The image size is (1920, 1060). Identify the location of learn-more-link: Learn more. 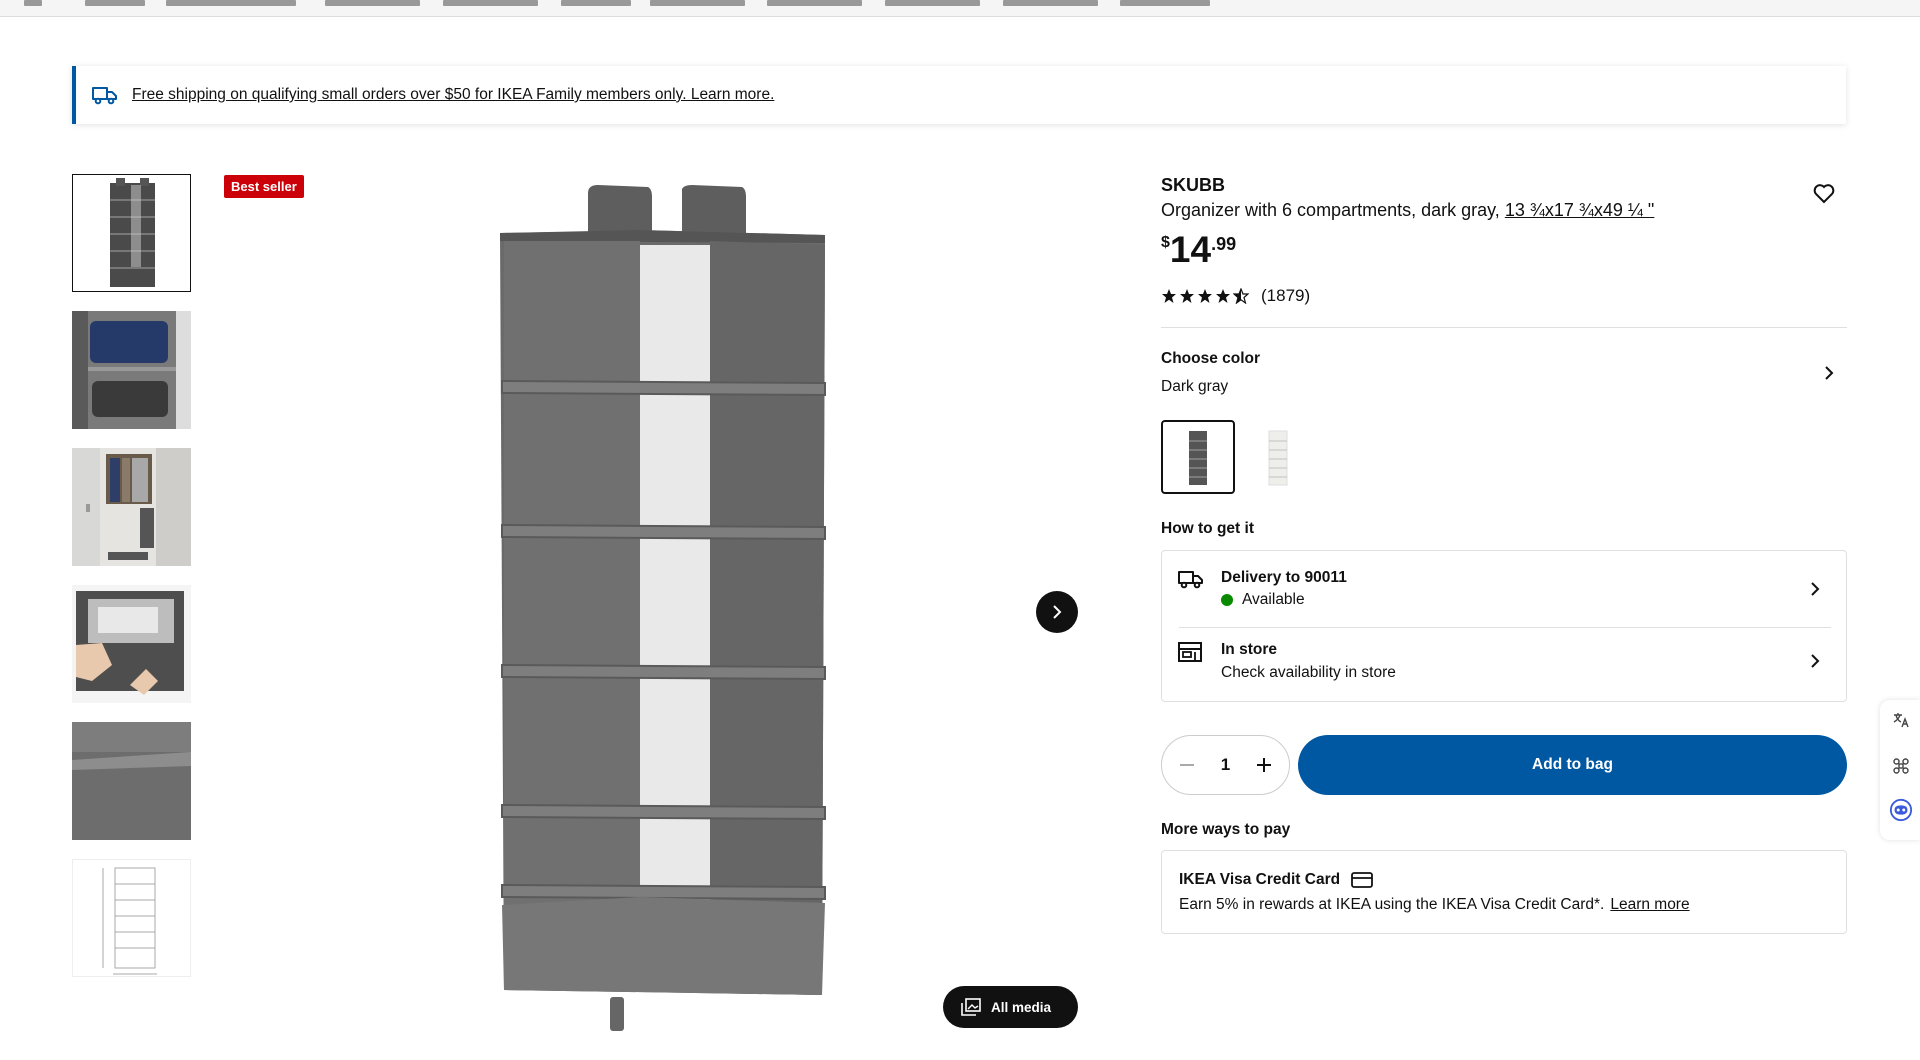
(1649, 904).